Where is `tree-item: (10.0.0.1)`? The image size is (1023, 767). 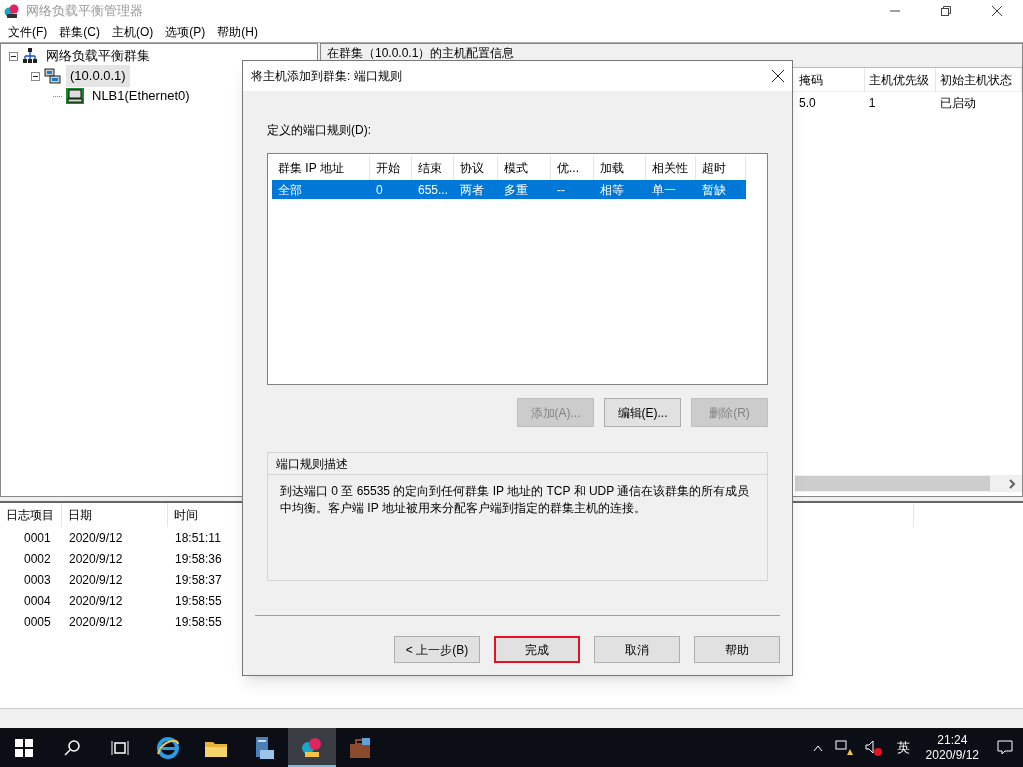 tree-item: (10.0.0.1) is located at coordinates (98, 76).